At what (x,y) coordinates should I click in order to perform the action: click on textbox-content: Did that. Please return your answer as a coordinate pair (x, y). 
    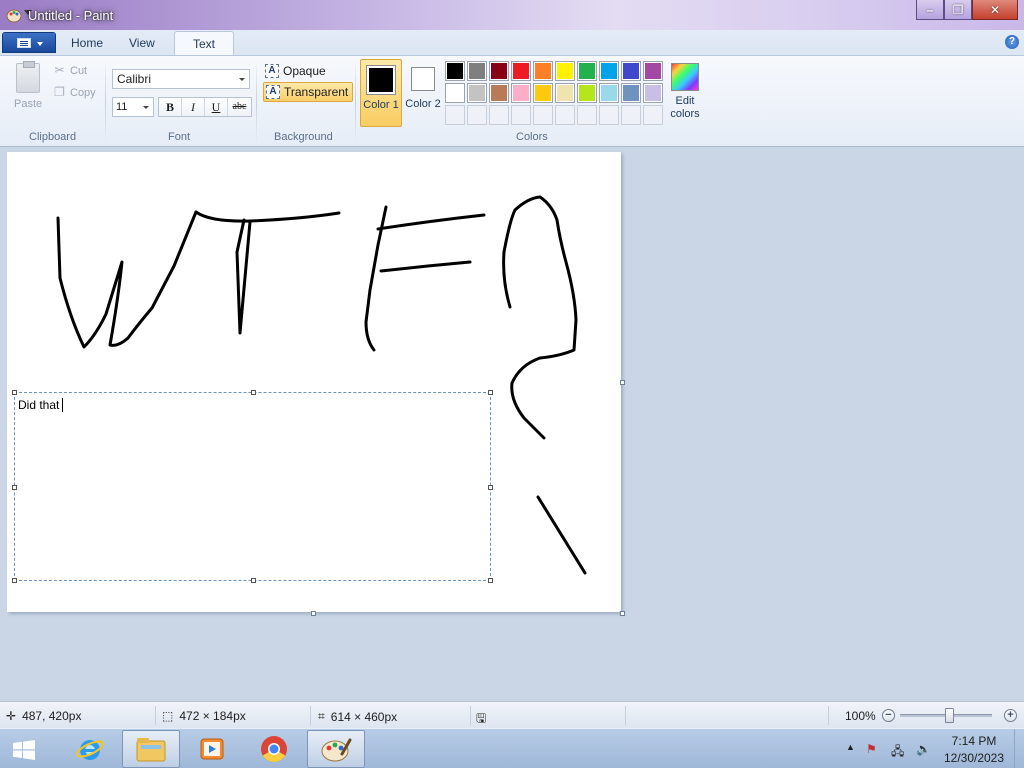
    Looking at the image, I should click on (41, 405).